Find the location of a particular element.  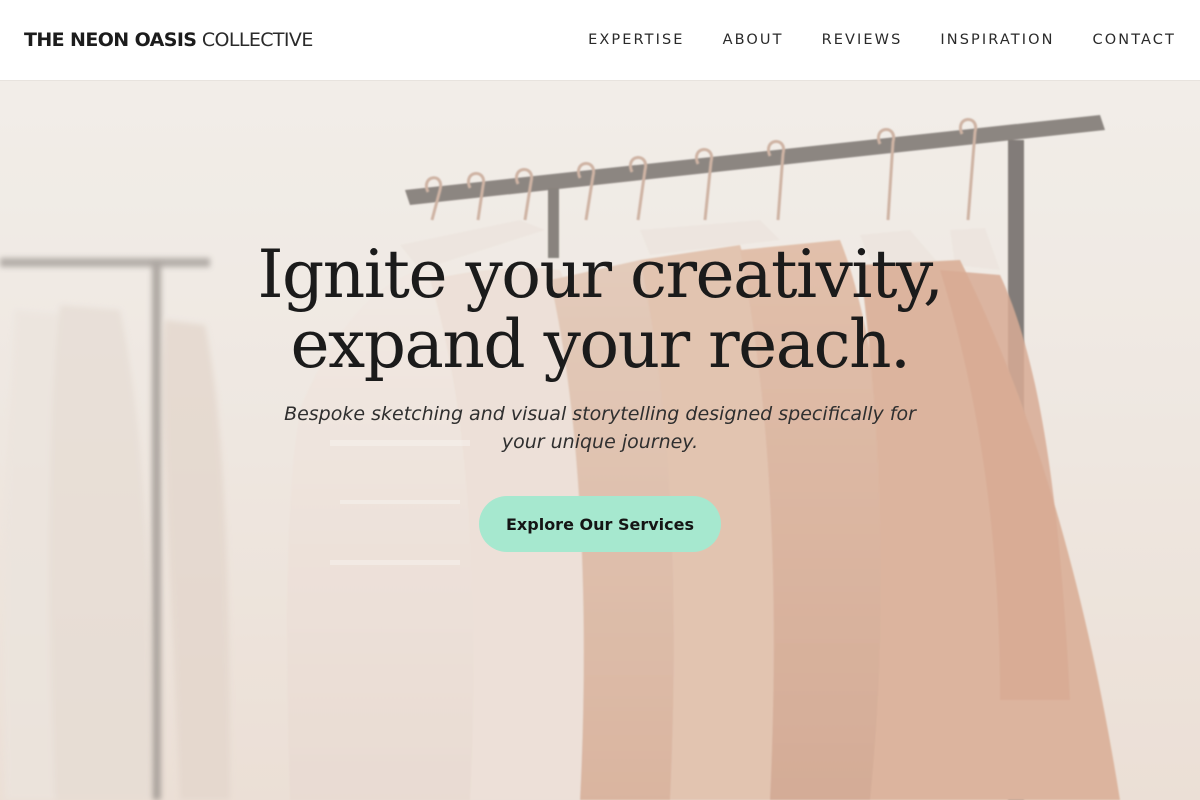

brand-logo: THE NEON OASIS COLLECTIVE is located at coordinates (168, 40).